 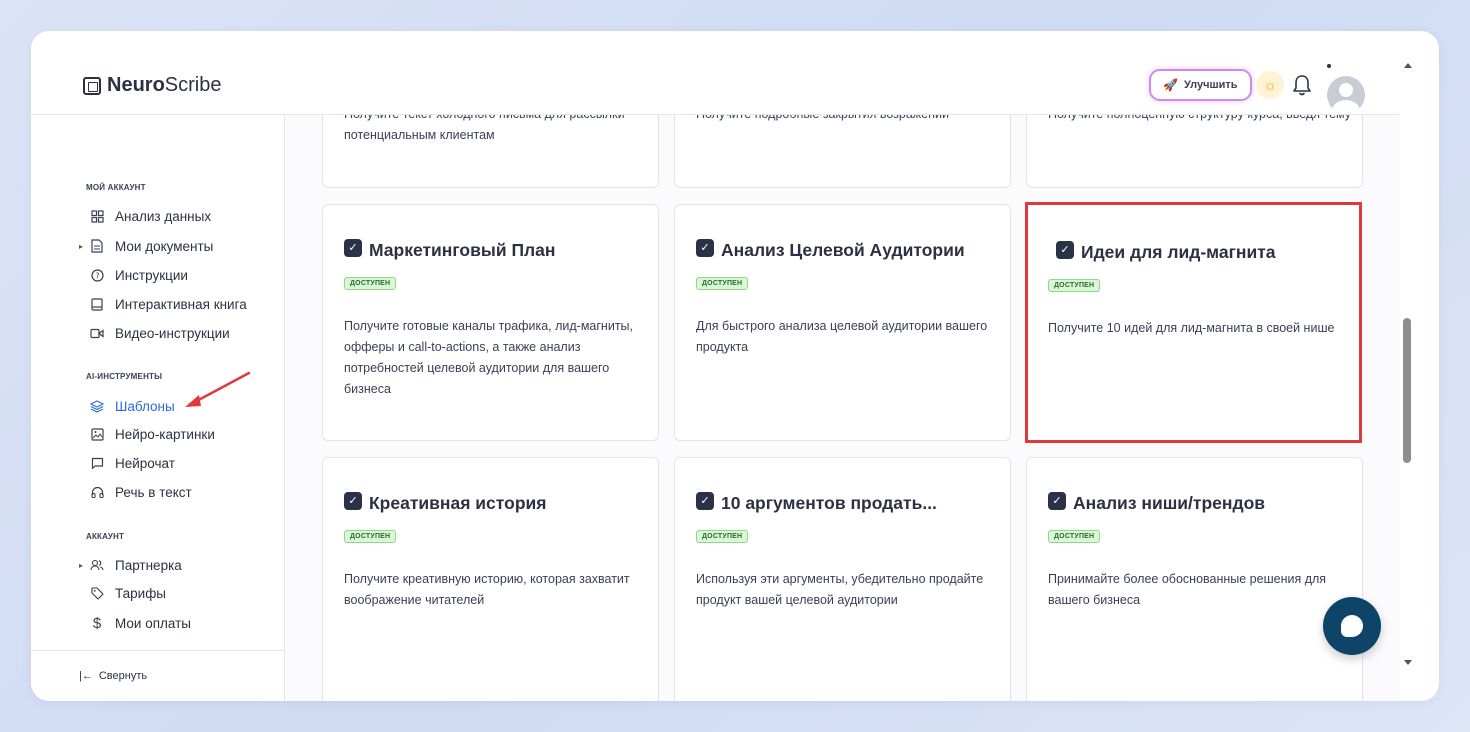 I want to click on logo-icon, so click(x=92, y=85).